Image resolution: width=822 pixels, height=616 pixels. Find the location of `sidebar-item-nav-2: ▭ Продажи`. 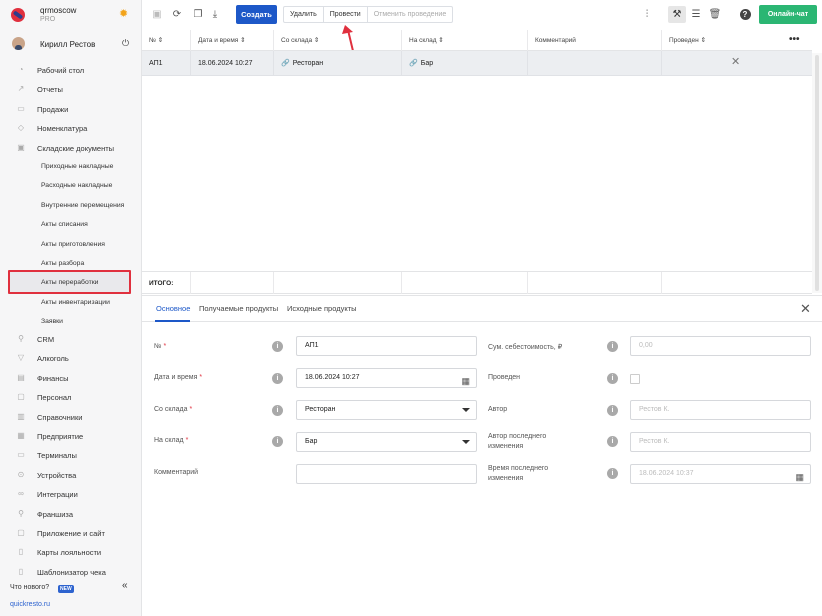

sidebar-item-nav-2: ▭ Продажи is located at coordinates (71, 109).